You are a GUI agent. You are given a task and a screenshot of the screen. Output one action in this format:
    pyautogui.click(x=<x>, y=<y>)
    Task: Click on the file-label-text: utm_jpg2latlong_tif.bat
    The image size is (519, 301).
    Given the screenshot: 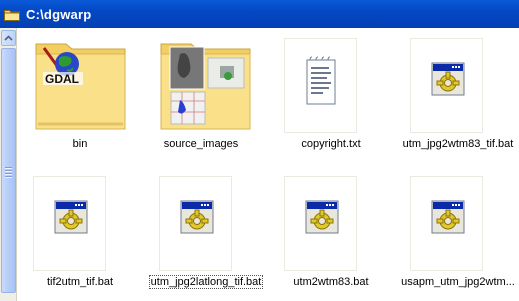 What is the action you would take?
    pyautogui.click(x=206, y=282)
    